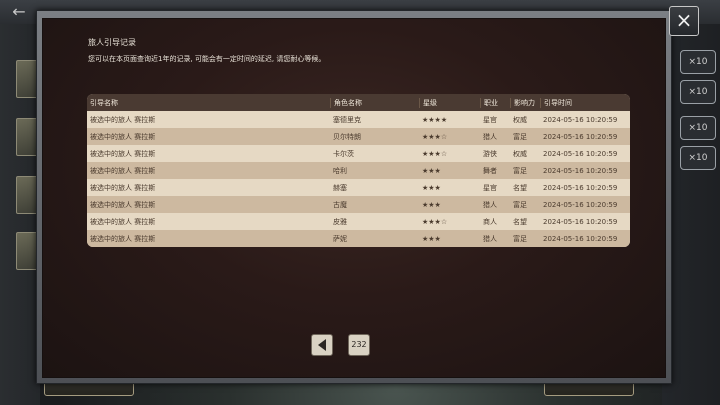  I want to click on back-arrow-icon: ←, so click(19, 12).